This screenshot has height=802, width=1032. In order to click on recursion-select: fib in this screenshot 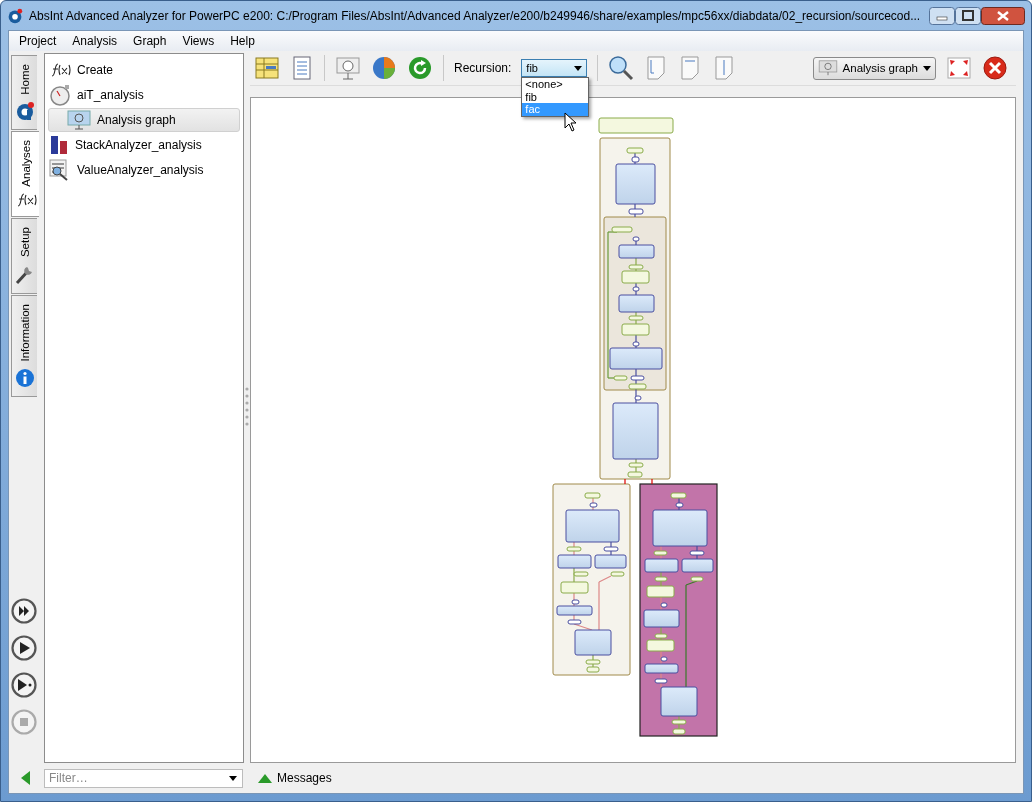, I will do `click(554, 68)`.